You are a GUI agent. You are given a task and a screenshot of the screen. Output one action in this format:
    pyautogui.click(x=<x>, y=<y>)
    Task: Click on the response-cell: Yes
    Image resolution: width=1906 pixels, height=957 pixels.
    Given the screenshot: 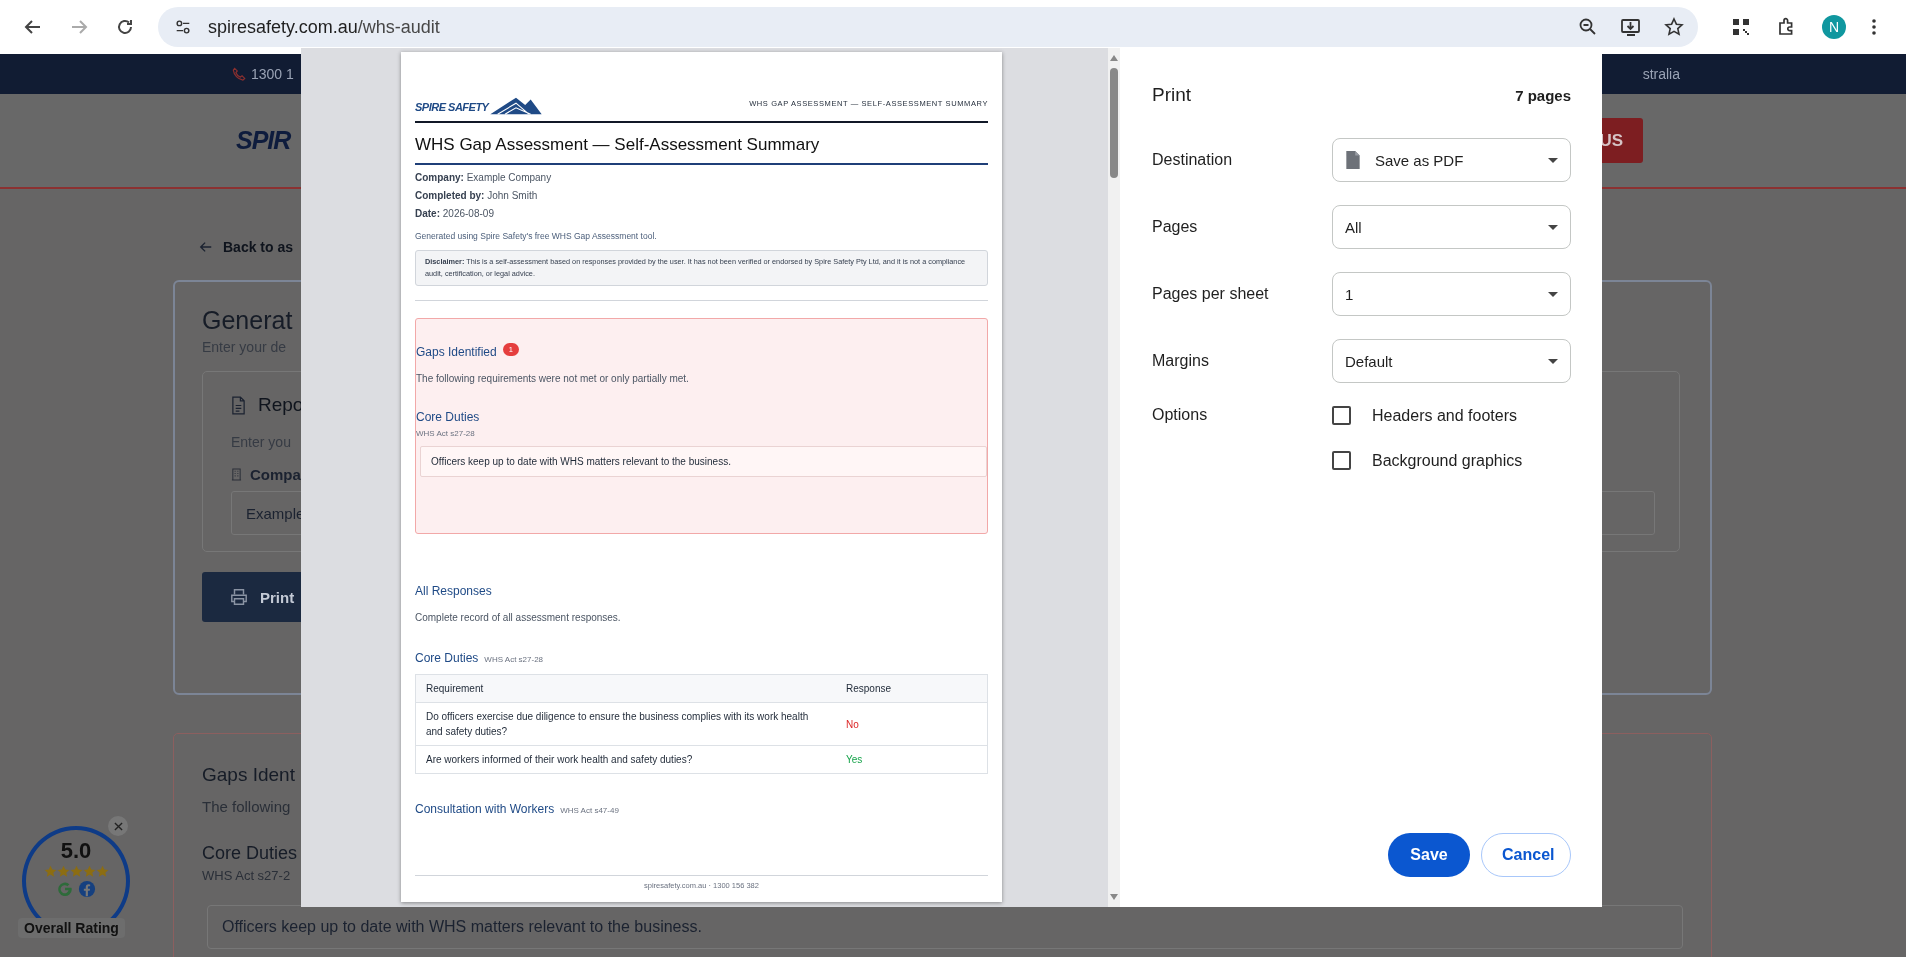 What is the action you would take?
    pyautogui.click(x=912, y=759)
    